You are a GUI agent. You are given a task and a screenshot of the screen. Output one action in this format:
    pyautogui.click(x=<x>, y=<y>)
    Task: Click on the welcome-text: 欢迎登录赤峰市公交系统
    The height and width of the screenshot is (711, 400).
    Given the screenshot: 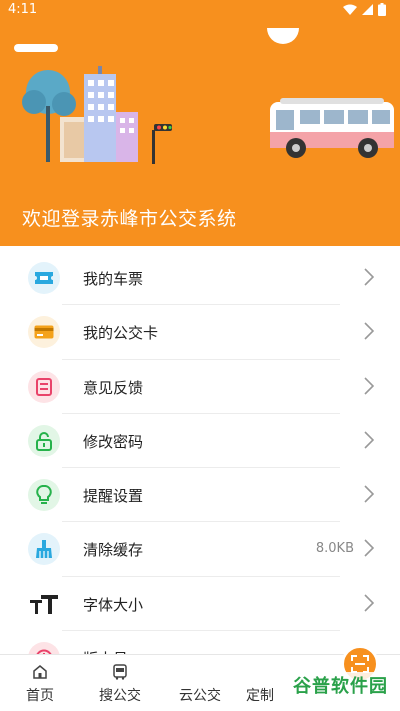 What is the action you would take?
    pyautogui.click(x=129, y=219)
    